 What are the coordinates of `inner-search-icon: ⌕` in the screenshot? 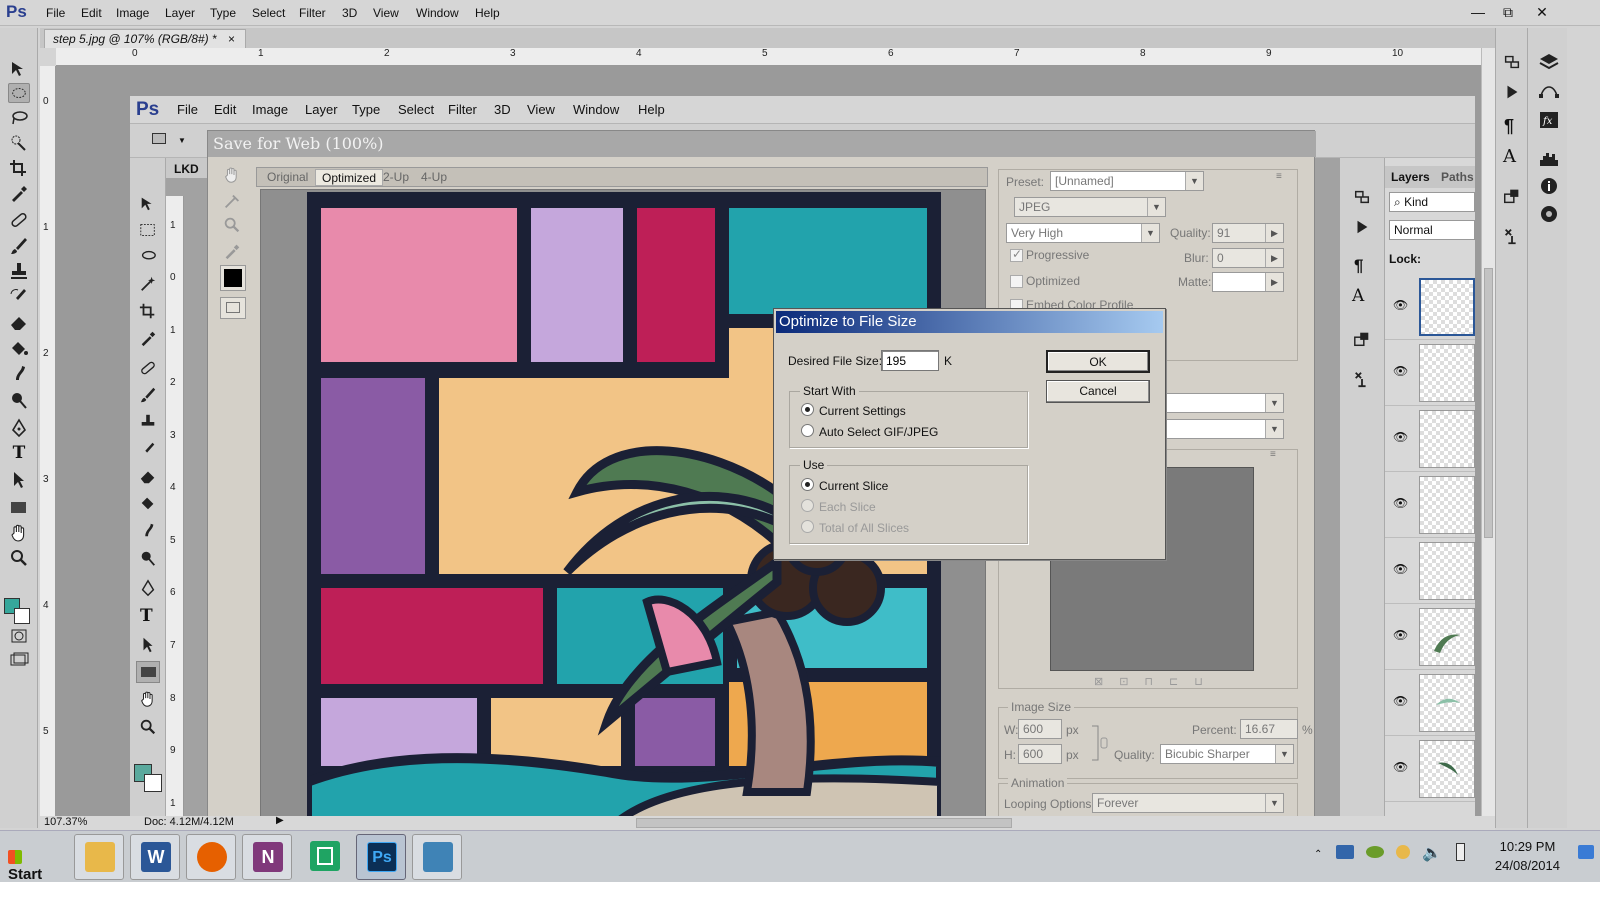 It's located at (1397, 202).